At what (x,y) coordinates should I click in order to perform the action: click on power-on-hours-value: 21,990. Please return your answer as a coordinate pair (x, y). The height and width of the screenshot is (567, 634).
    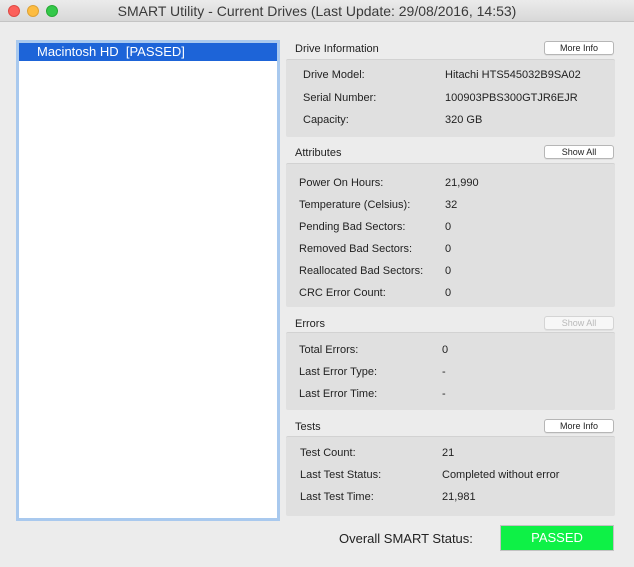
    Looking at the image, I should click on (462, 183).